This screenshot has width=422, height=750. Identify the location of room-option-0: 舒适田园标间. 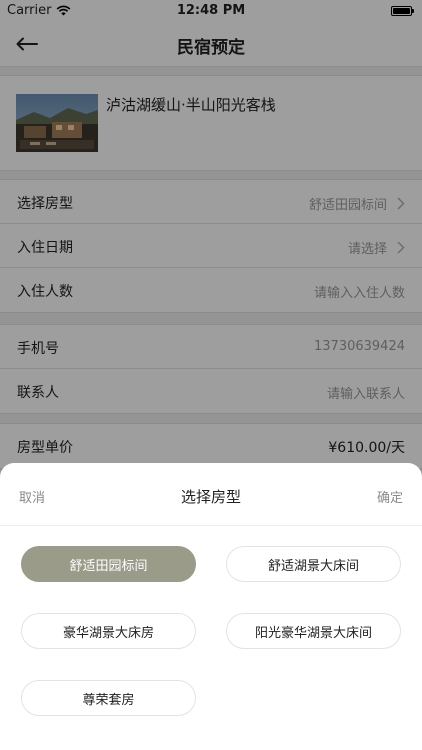
(108, 564).